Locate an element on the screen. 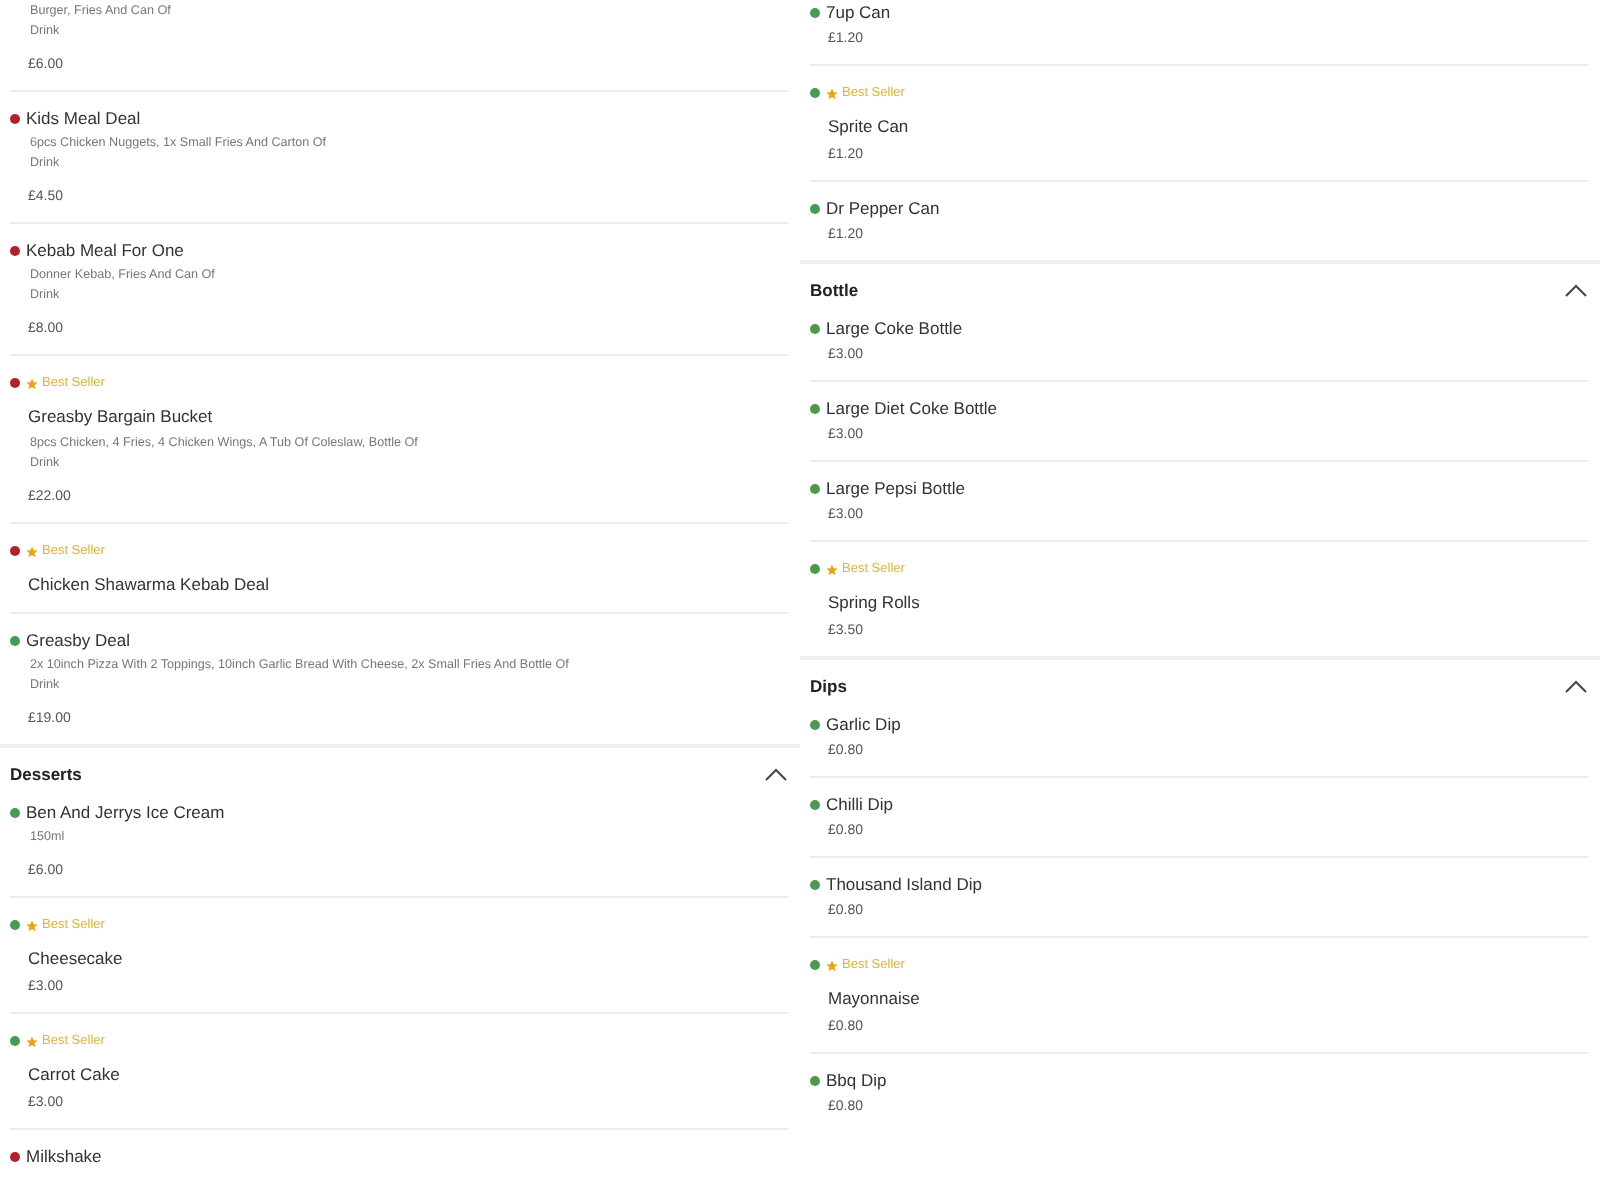  item-name: Spring Rolls is located at coordinates (874, 602).